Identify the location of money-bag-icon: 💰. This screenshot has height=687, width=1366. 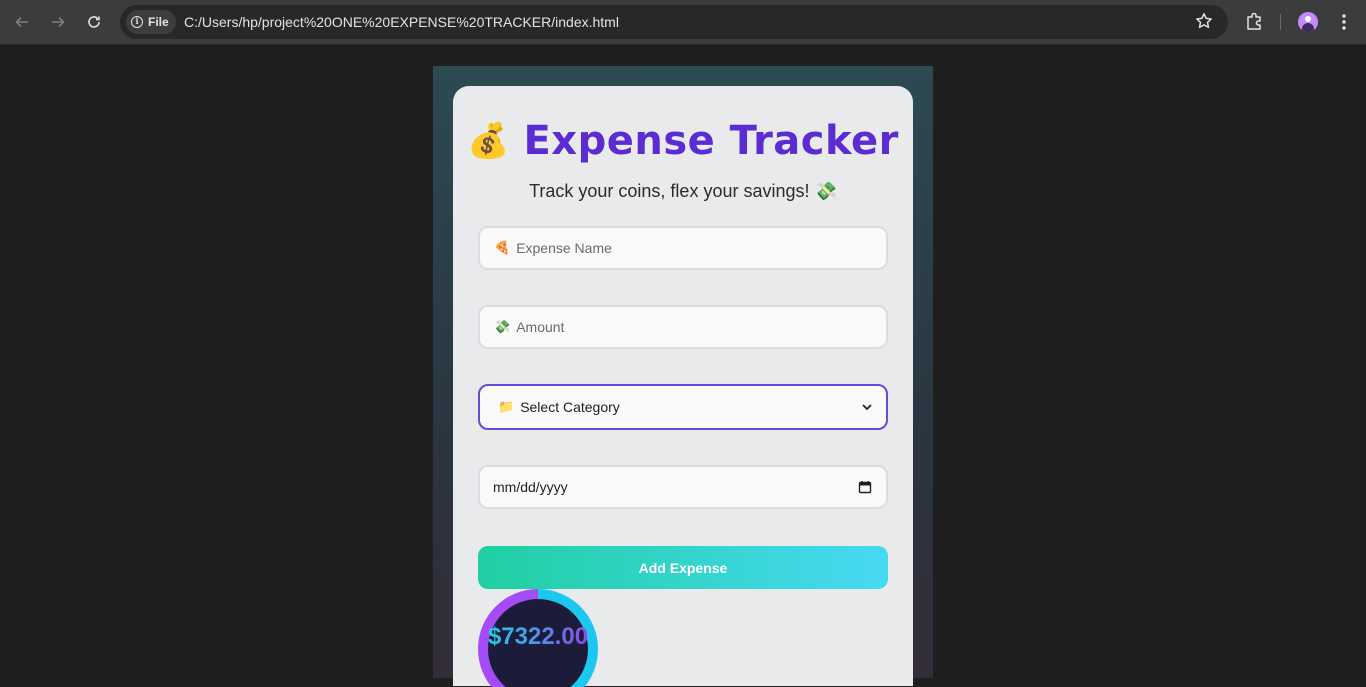
(488, 141).